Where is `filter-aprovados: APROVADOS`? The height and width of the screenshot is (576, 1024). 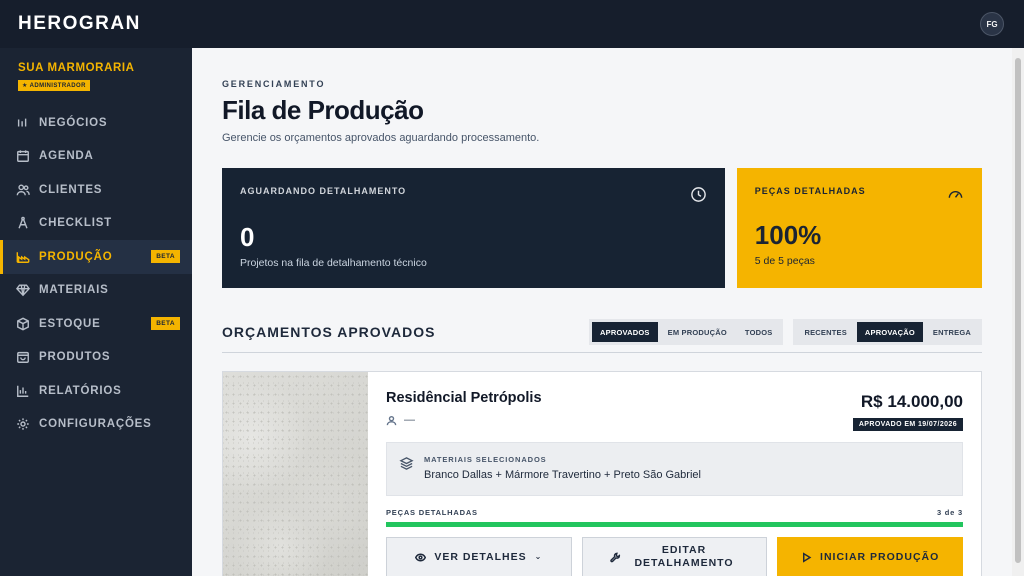 filter-aprovados: APROVADOS is located at coordinates (625, 332).